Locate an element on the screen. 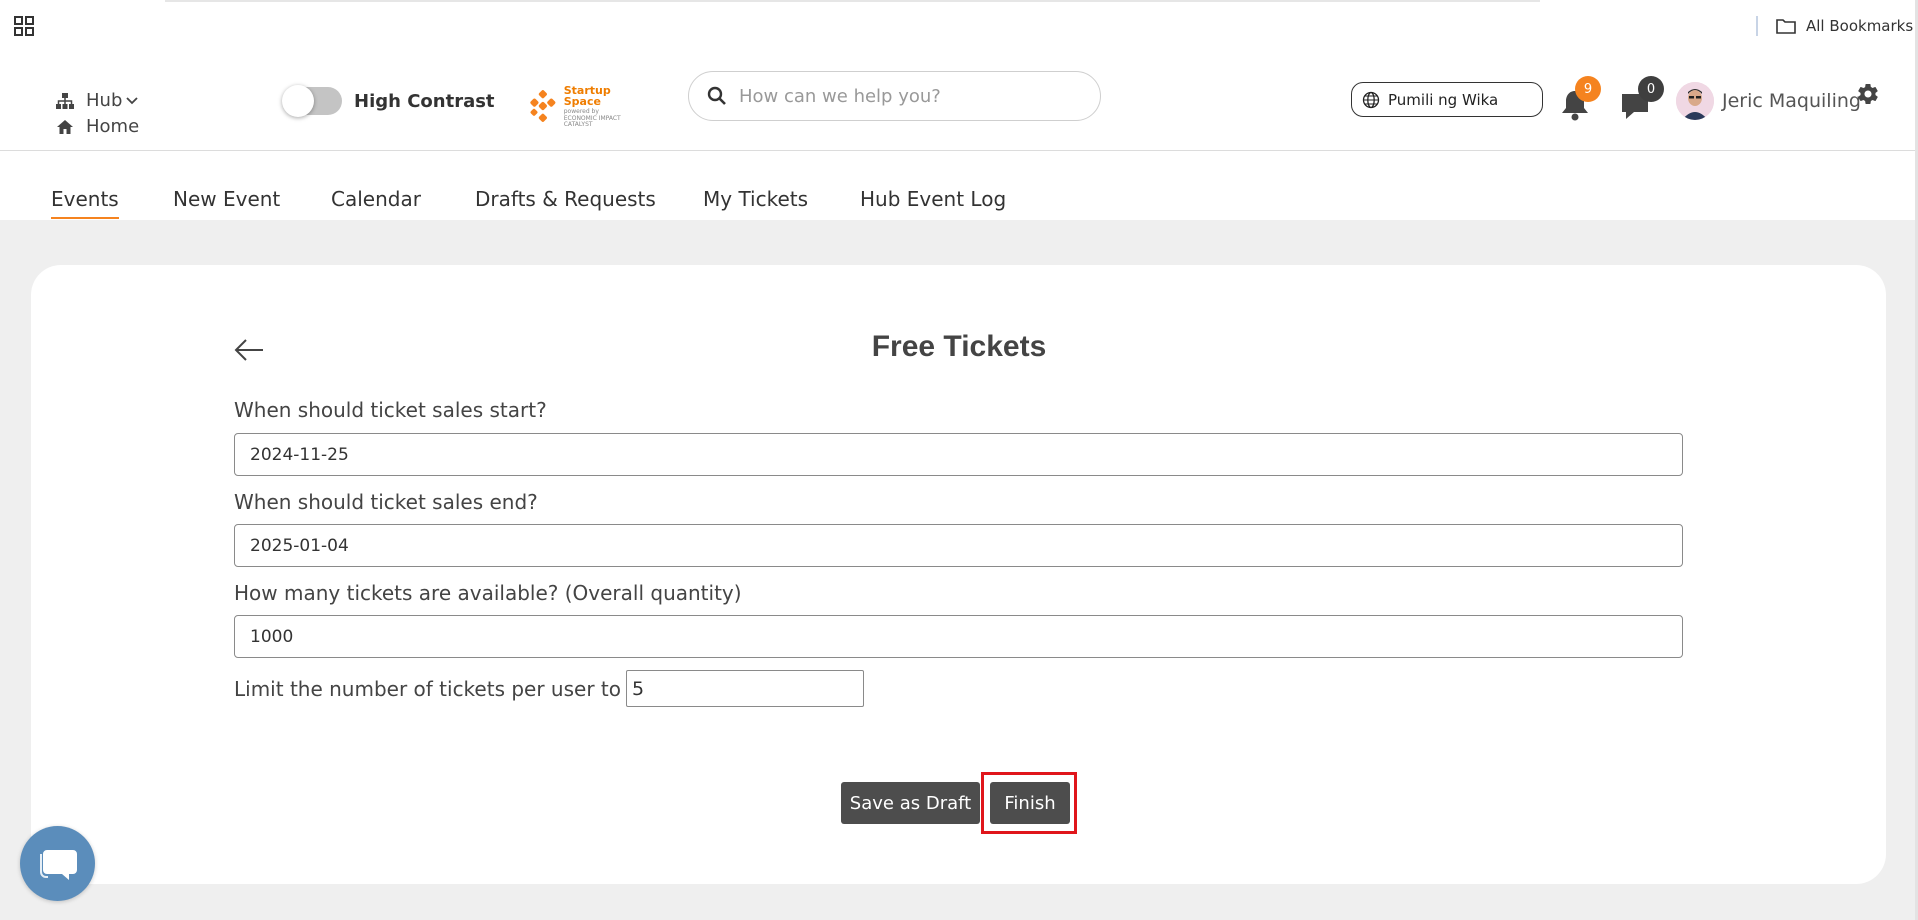 This screenshot has height=920, width=1918. avatar is located at coordinates (1695, 101).